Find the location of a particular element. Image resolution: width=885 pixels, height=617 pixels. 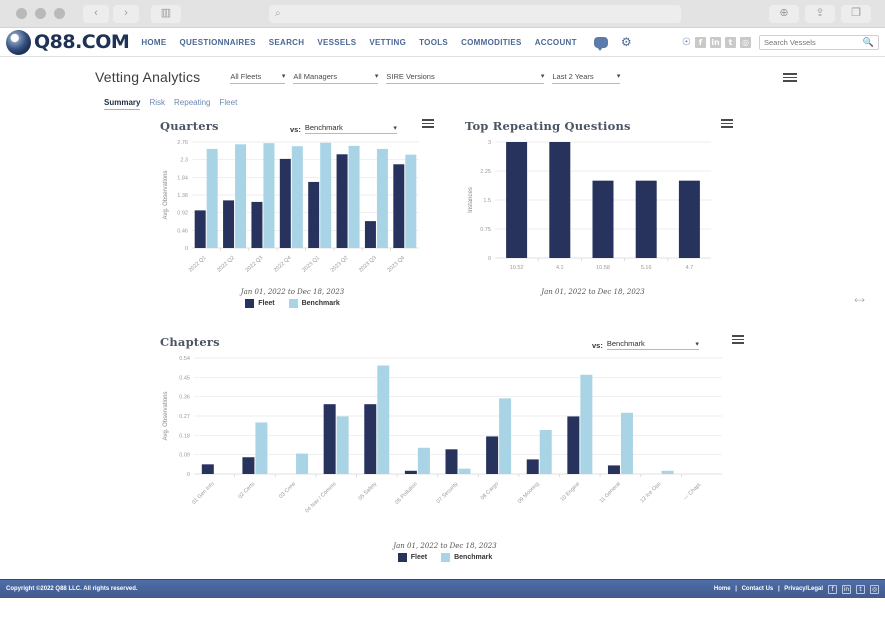

sidebar-toggle-icon: ▥ is located at coordinates (166, 13).